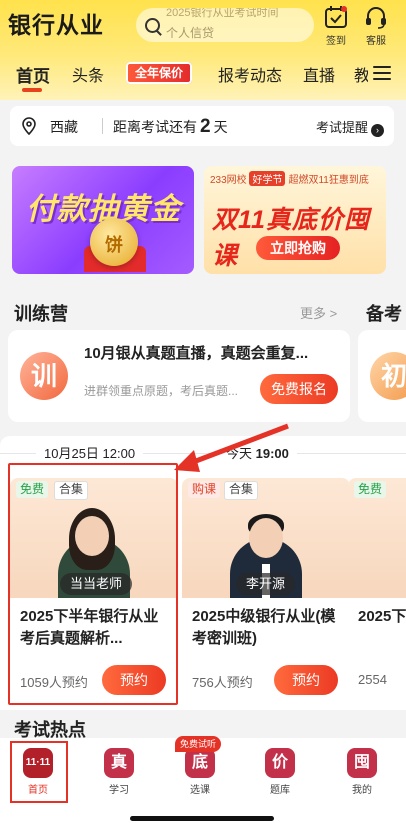  What do you see at coordinates (280, 763) in the screenshot?
I see `question-bank-icon: 价` at bounding box center [280, 763].